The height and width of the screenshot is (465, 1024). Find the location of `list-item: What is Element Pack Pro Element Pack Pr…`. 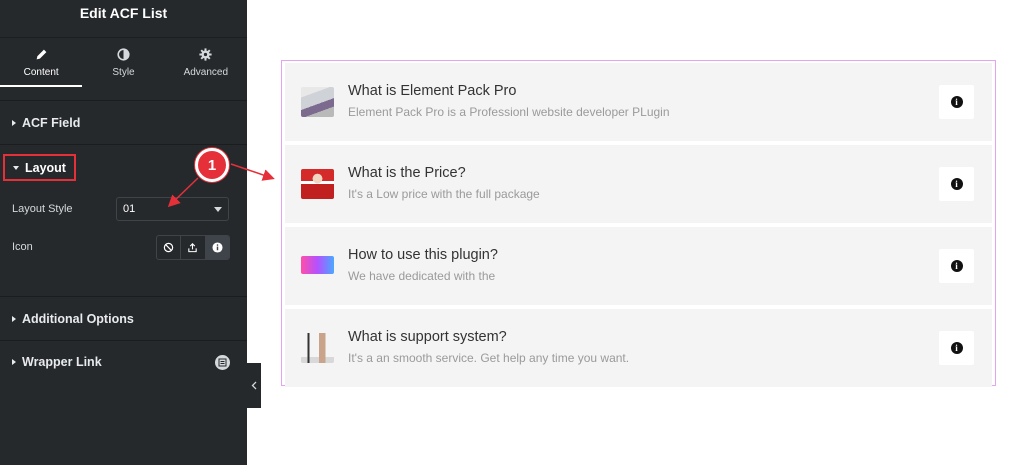

list-item: What is Element Pack Pro Element Pack Pr… is located at coordinates (638, 102).